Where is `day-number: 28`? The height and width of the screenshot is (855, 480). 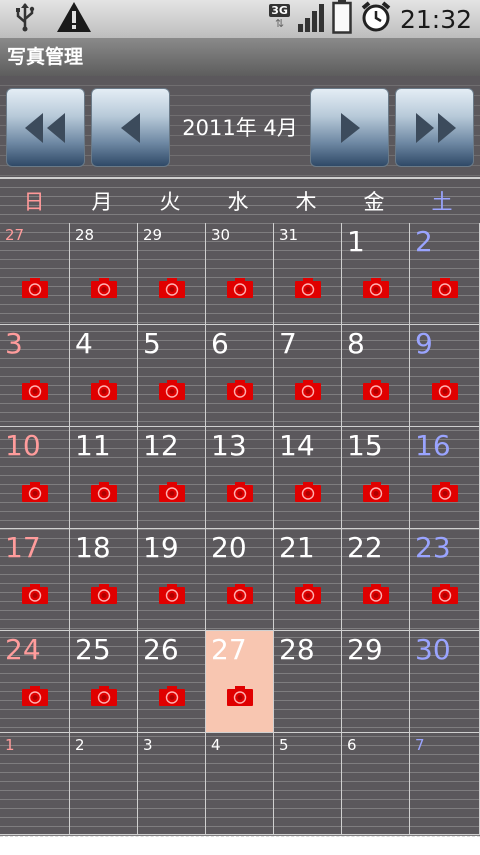
day-number: 28 is located at coordinates (85, 235).